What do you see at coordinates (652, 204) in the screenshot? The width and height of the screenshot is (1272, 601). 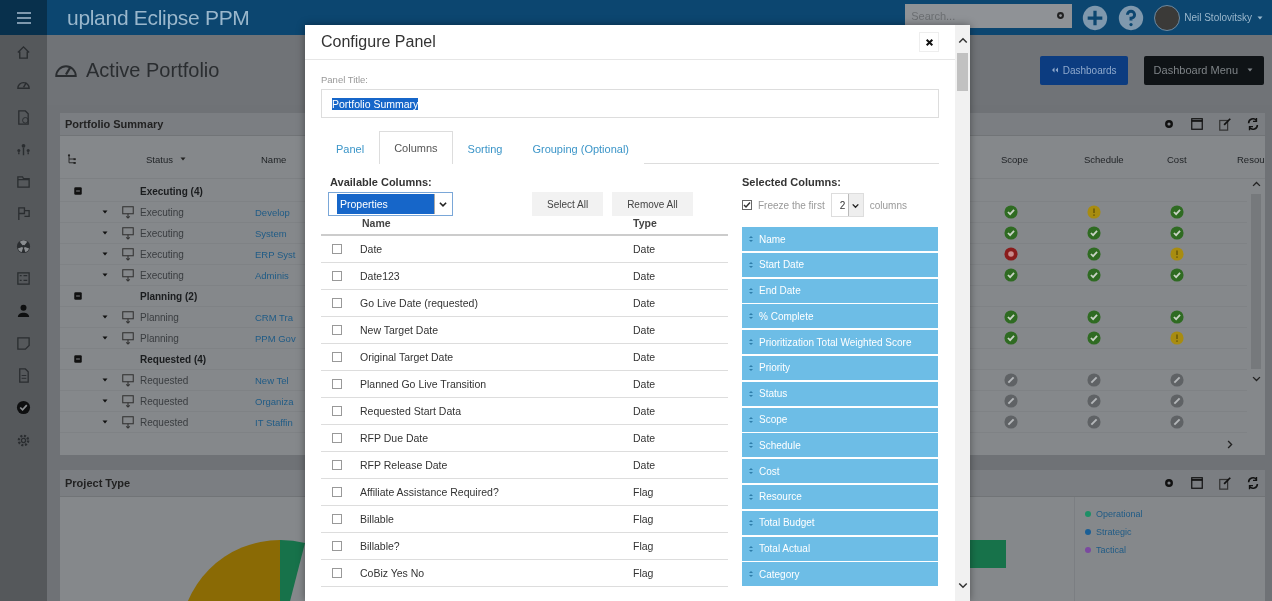 I see `remove-all-button: Remove All` at bounding box center [652, 204].